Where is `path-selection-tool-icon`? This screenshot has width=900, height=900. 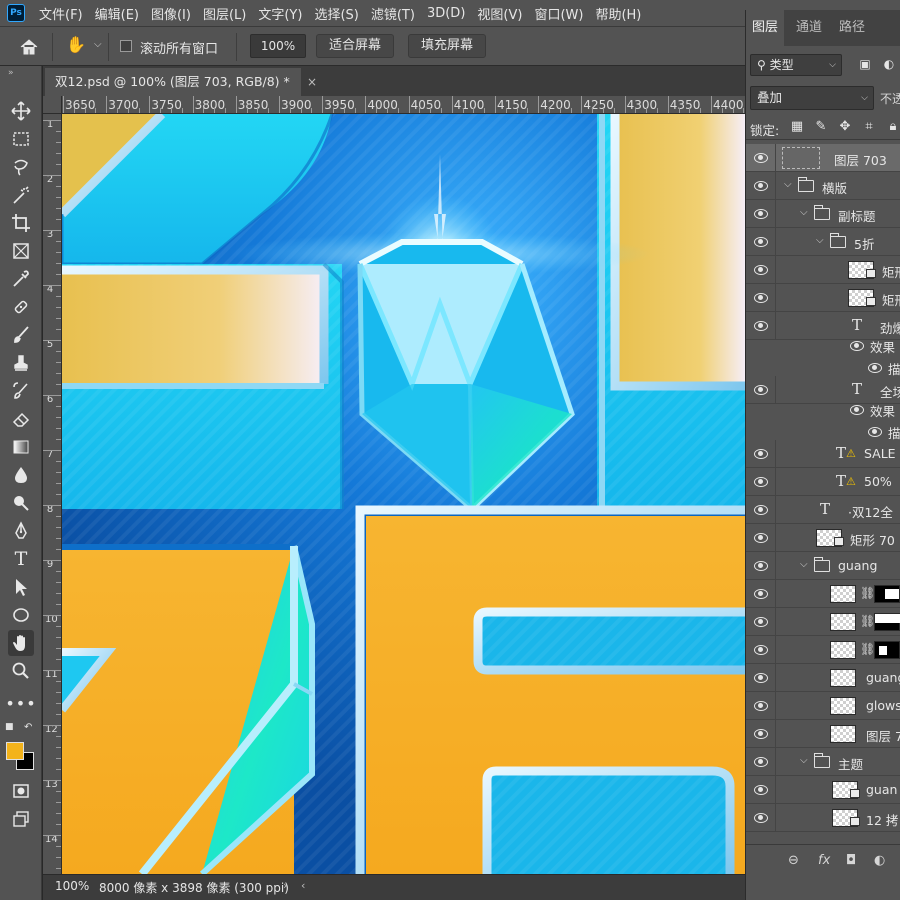
path-selection-tool-icon is located at coordinates (21, 587).